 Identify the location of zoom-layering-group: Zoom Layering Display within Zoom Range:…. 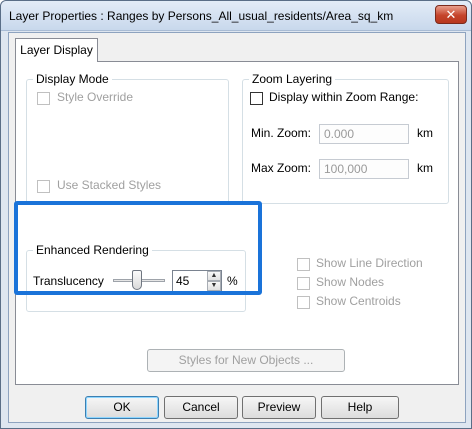
(345, 138).